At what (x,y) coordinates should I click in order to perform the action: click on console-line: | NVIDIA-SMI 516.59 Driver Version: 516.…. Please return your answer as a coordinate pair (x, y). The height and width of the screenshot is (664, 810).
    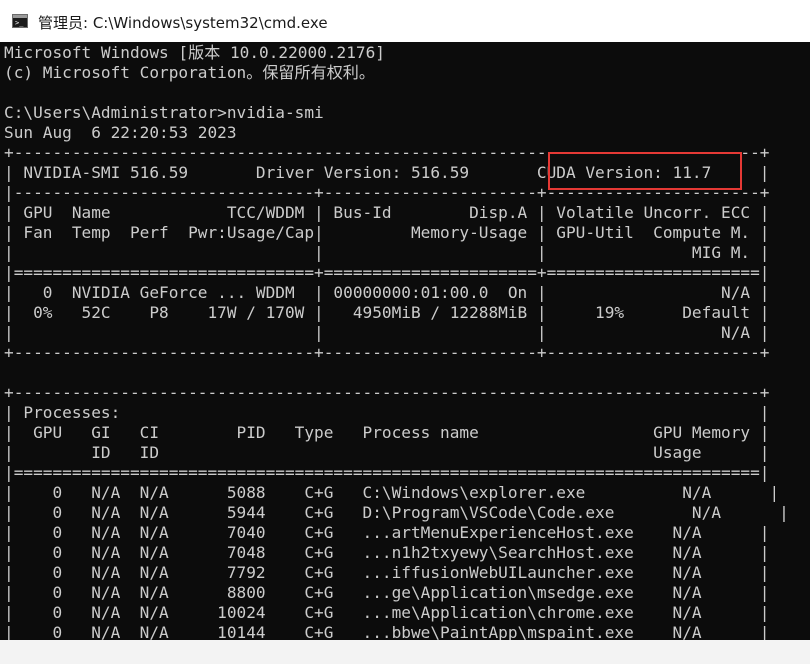
    Looking at the image, I should click on (387, 172).